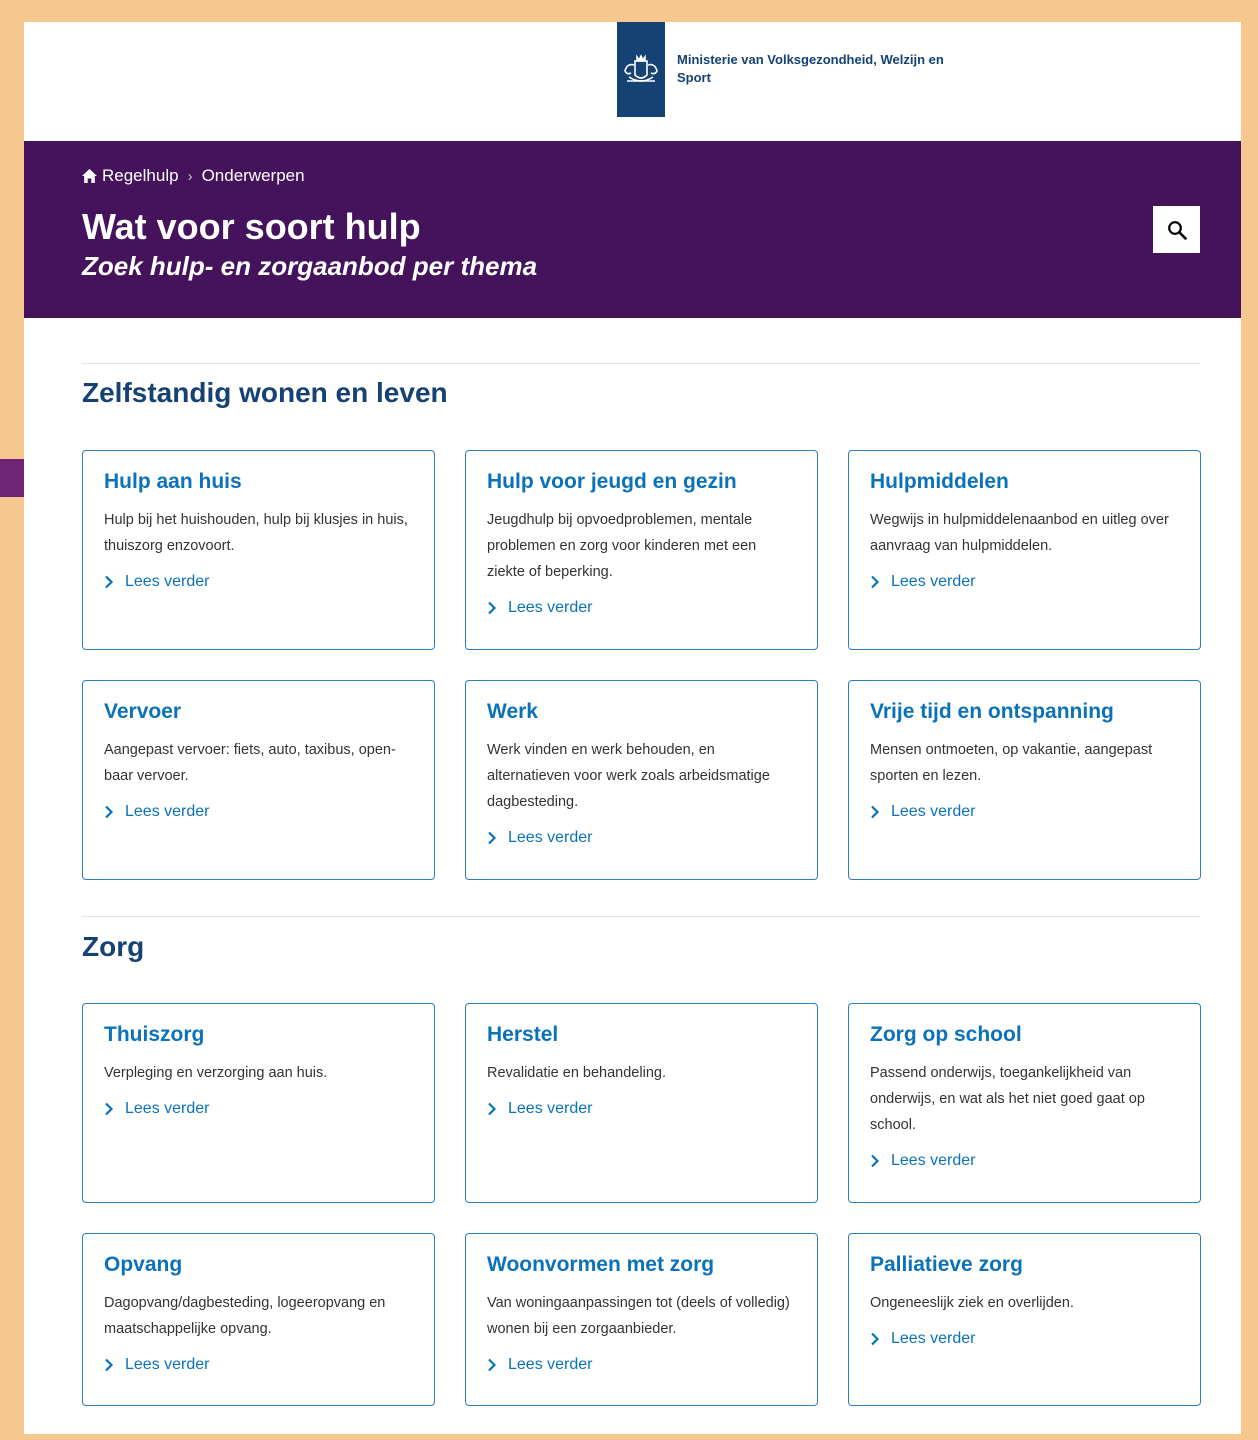  What do you see at coordinates (140, 176) in the screenshot?
I see `breadcrumb-item-regelhulp: Regelhulp` at bounding box center [140, 176].